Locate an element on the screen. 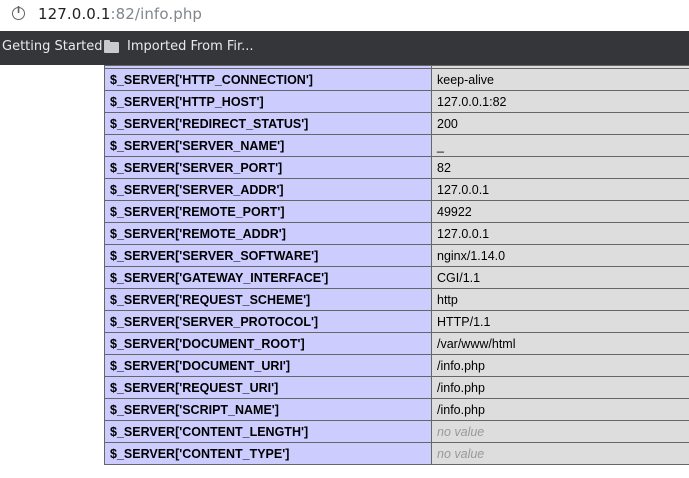 The height and width of the screenshot is (478, 689). variable-value-cell: 82 is located at coordinates (560, 167).